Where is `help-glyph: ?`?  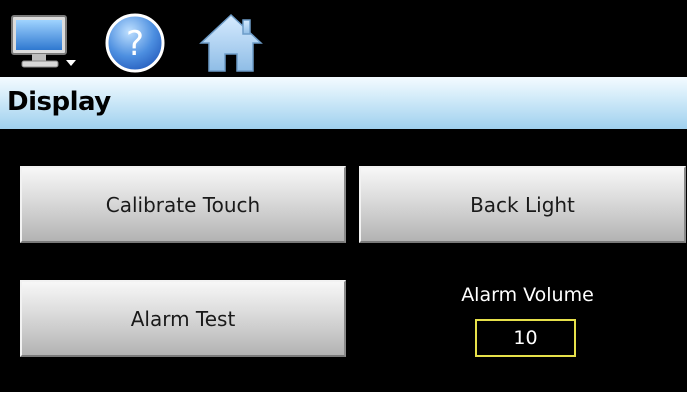 help-glyph: ? is located at coordinates (135, 44).